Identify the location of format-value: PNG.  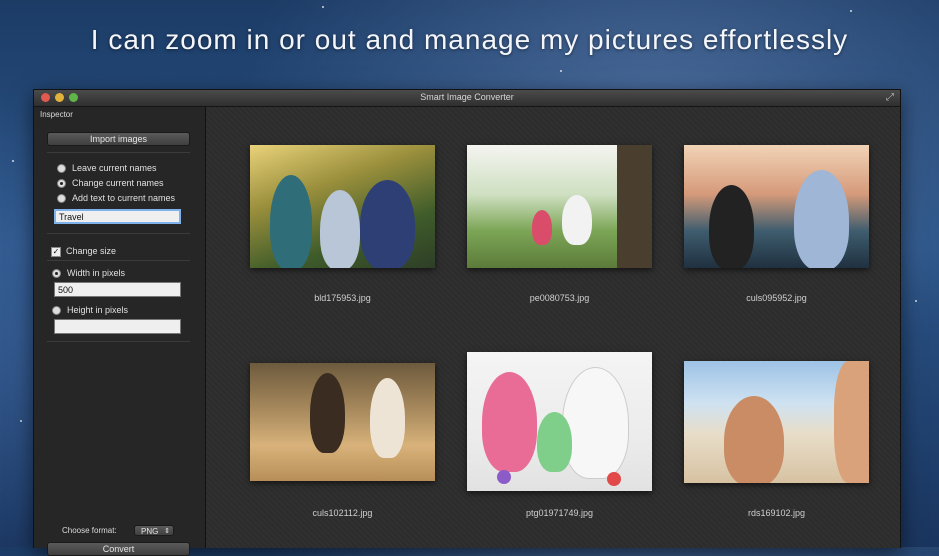
(150, 531).